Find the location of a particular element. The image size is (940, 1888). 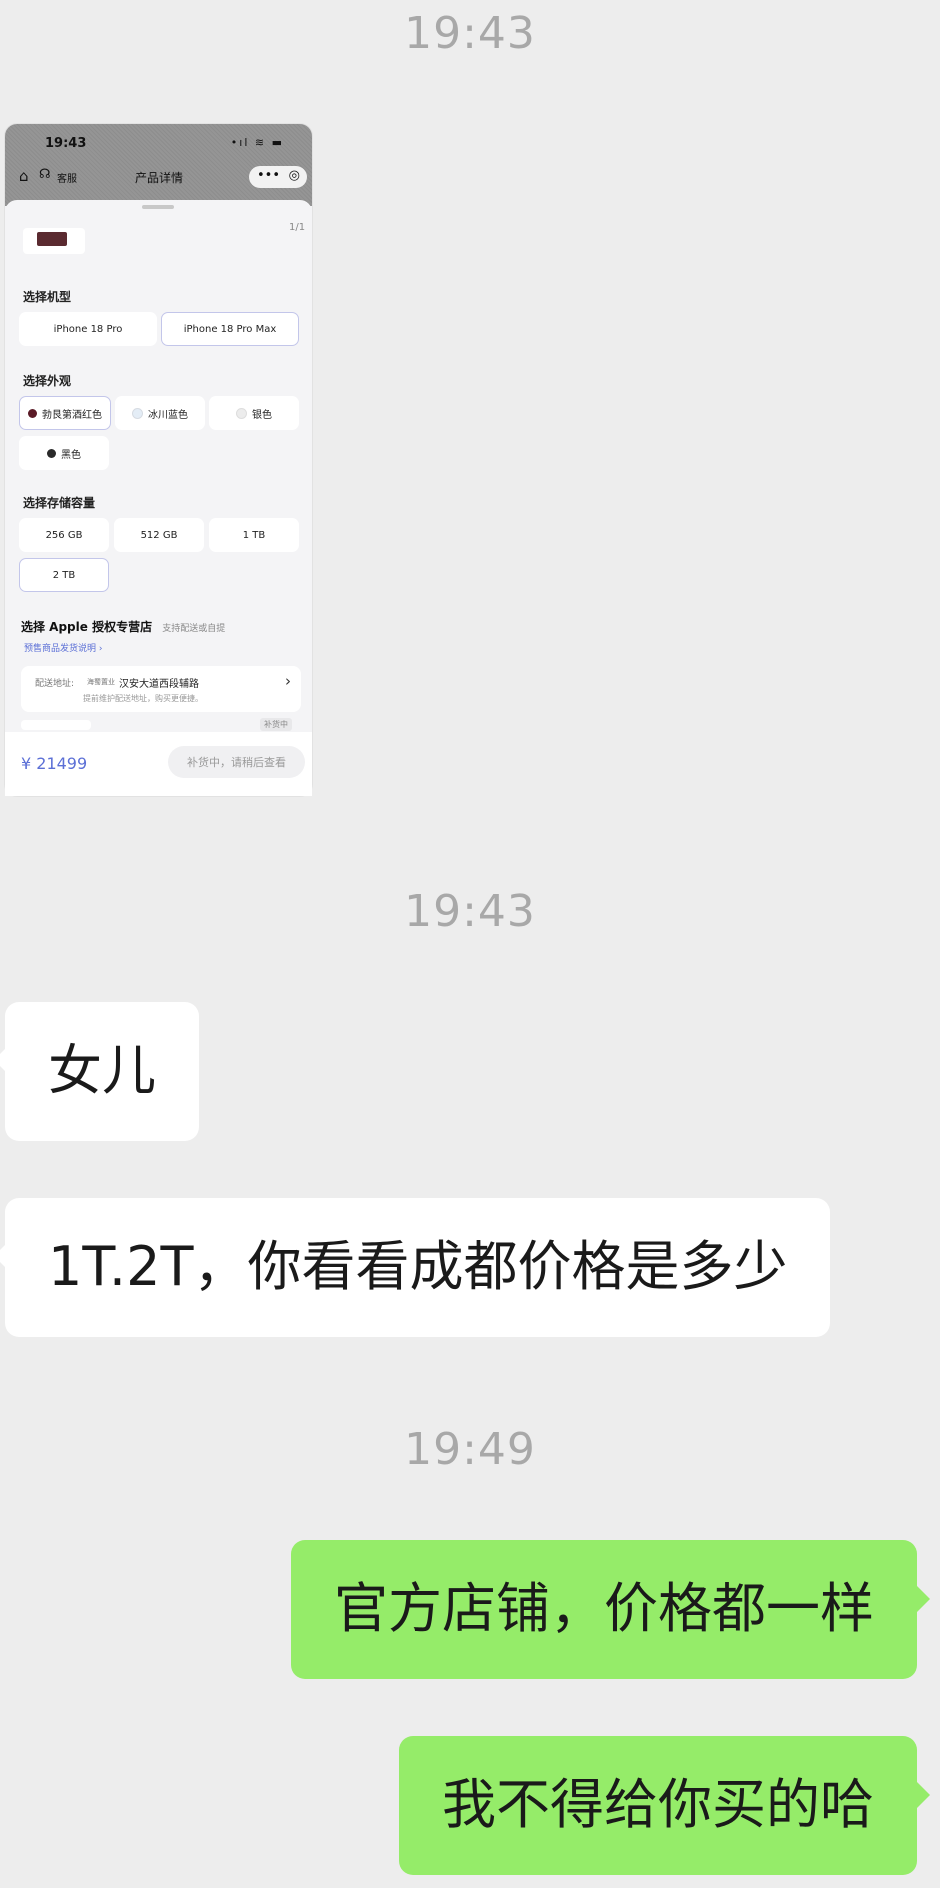

outgoing-message: 官方店铺，价格都一样 is located at coordinates (610, 1609).